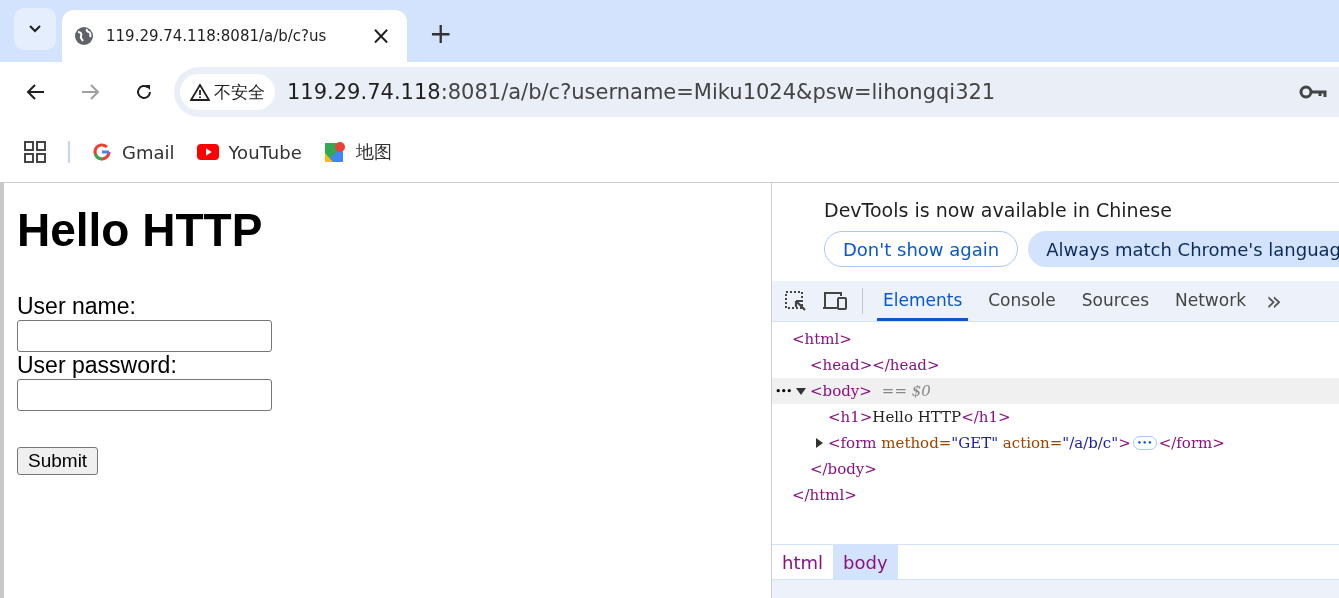  Describe the element at coordinates (207, 152) in the screenshot. I see `play-logo-icon` at that location.